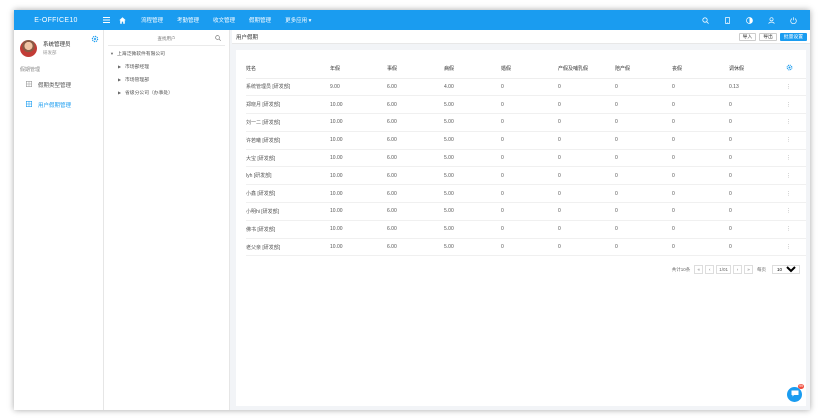  Describe the element at coordinates (789, 68) in the screenshot. I see `gear-icon` at that location.